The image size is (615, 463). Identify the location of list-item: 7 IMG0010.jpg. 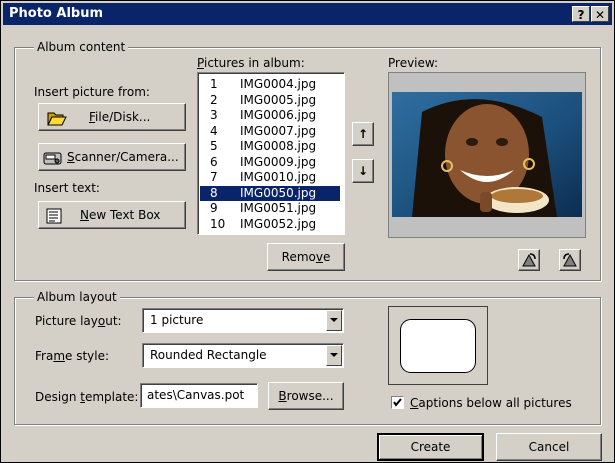
(270, 177).